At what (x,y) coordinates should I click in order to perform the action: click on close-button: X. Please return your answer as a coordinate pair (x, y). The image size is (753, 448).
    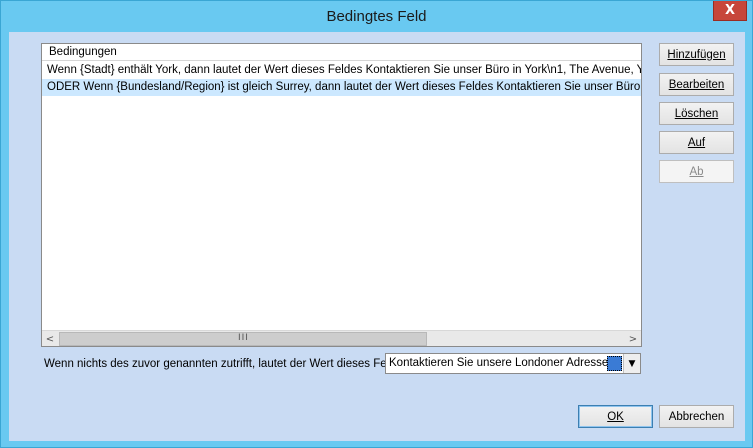
    Looking at the image, I should click on (730, 11).